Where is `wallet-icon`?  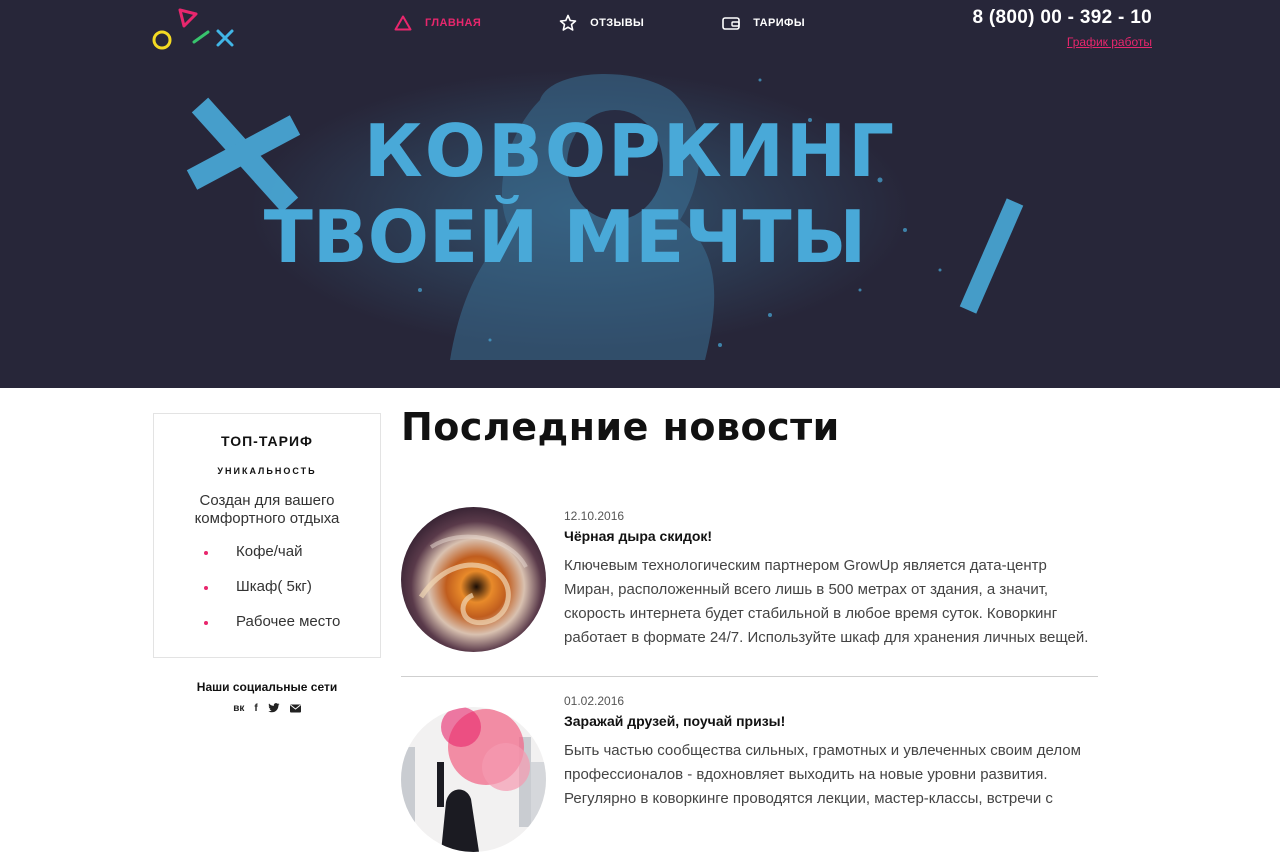
wallet-icon is located at coordinates (731, 23).